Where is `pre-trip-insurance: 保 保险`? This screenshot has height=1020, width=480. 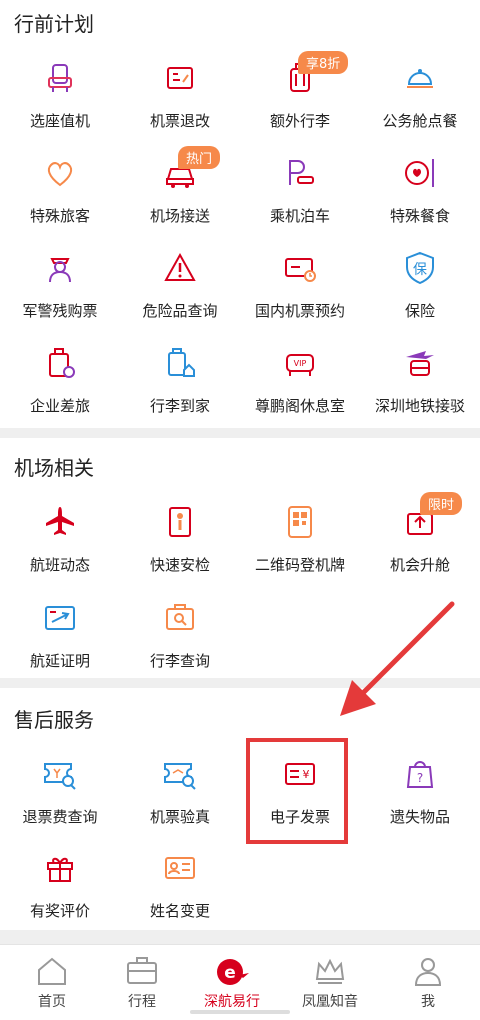
pre-trip-insurance: 保 保险 is located at coordinates (420, 285).